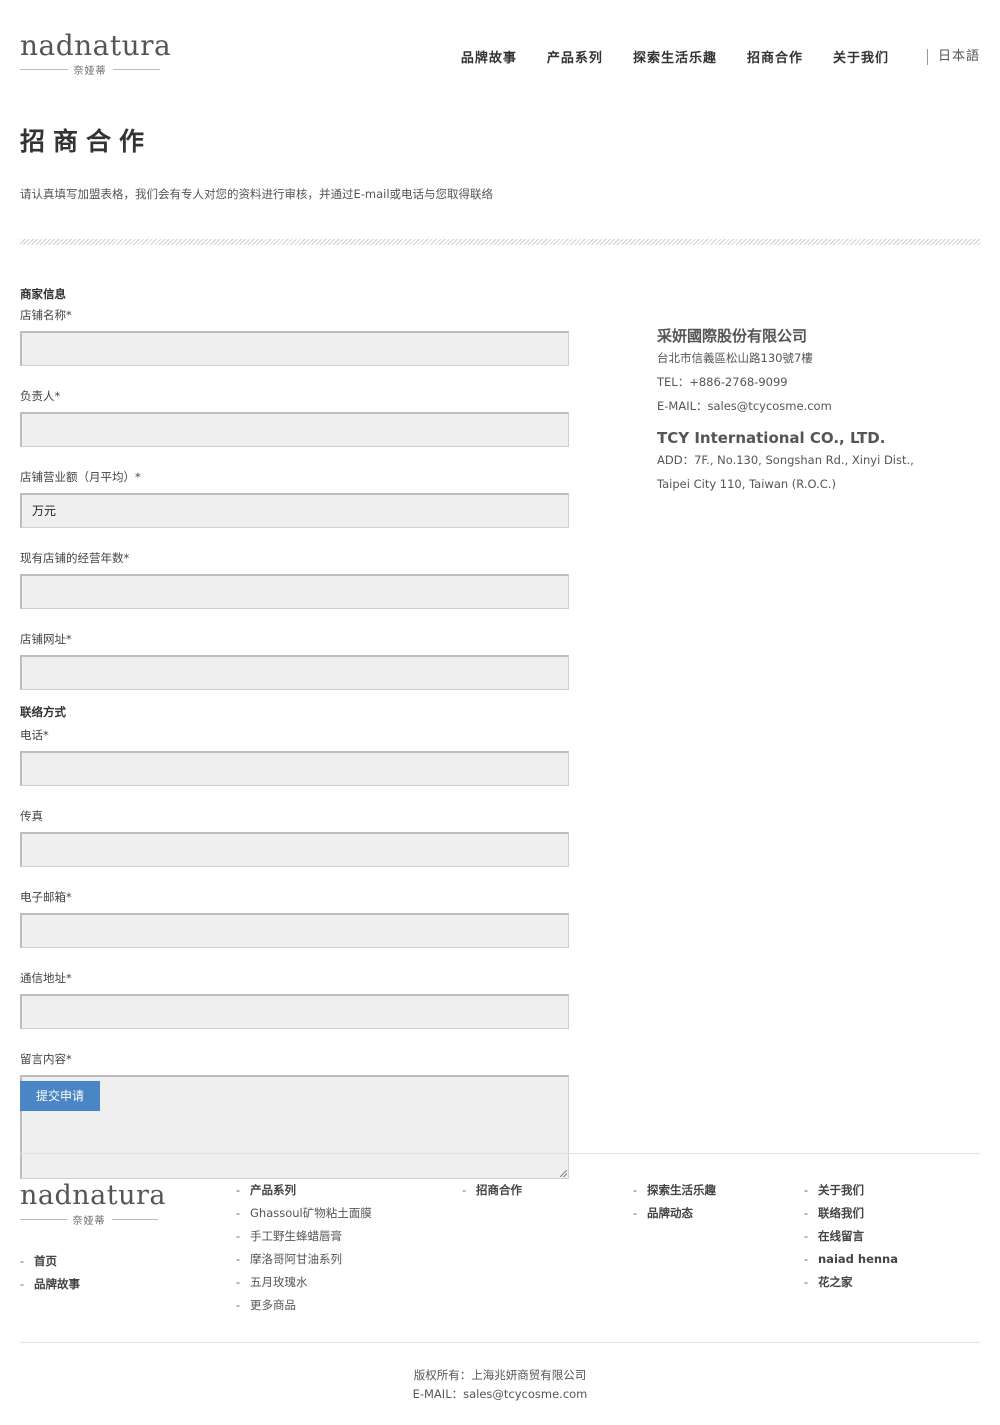 The height and width of the screenshot is (1425, 1000). Describe the element at coordinates (294, 510) in the screenshot. I see `monthly-revenue-input: 万元` at that location.